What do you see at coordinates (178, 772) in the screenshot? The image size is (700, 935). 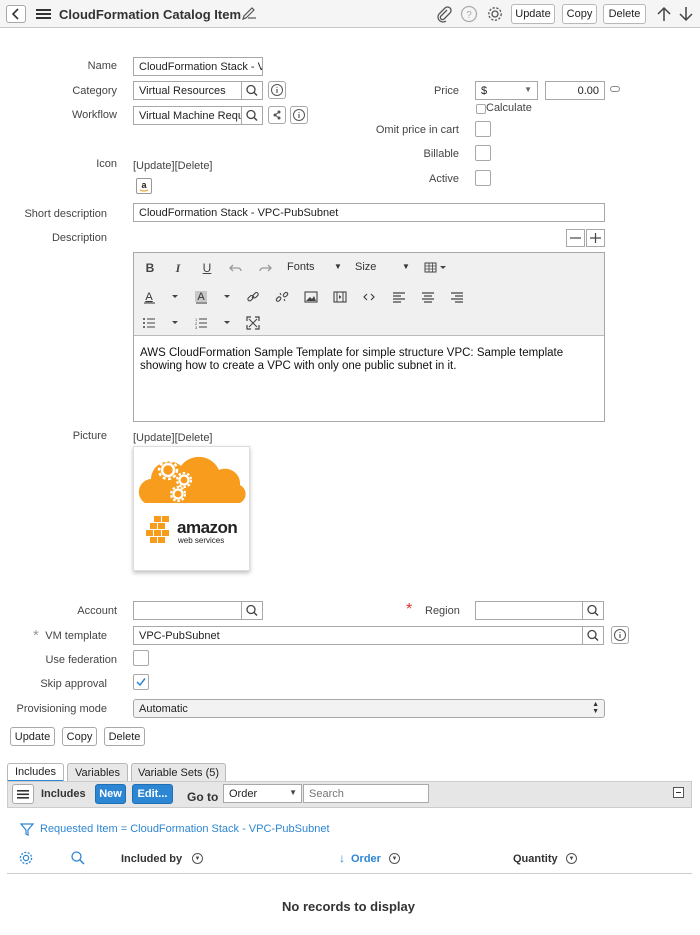 I see `tab-variable-sets: Variable Sets (5)` at bounding box center [178, 772].